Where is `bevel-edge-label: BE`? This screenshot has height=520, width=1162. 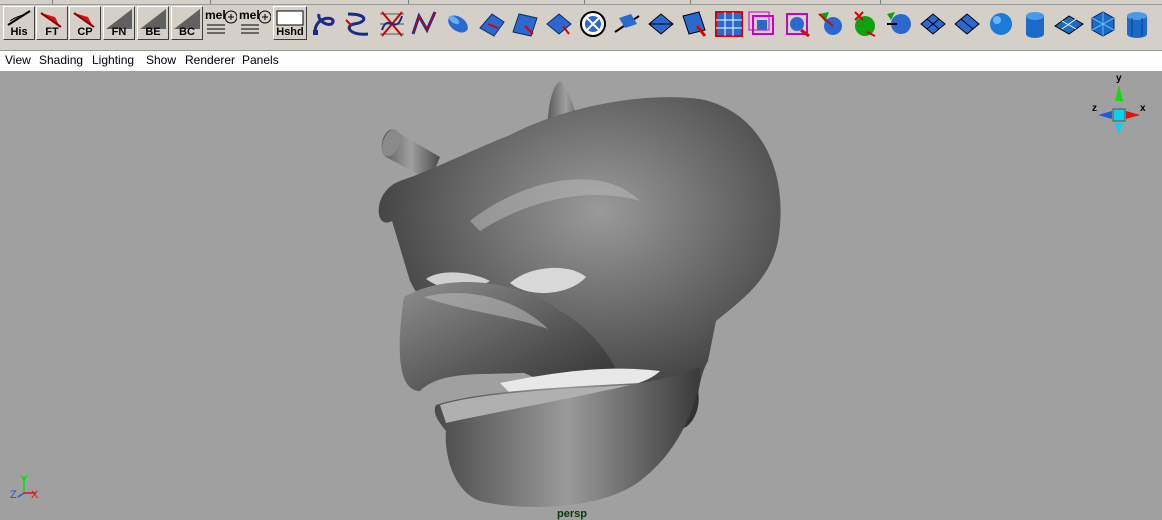 bevel-edge-label: BE is located at coordinates (153, 32).